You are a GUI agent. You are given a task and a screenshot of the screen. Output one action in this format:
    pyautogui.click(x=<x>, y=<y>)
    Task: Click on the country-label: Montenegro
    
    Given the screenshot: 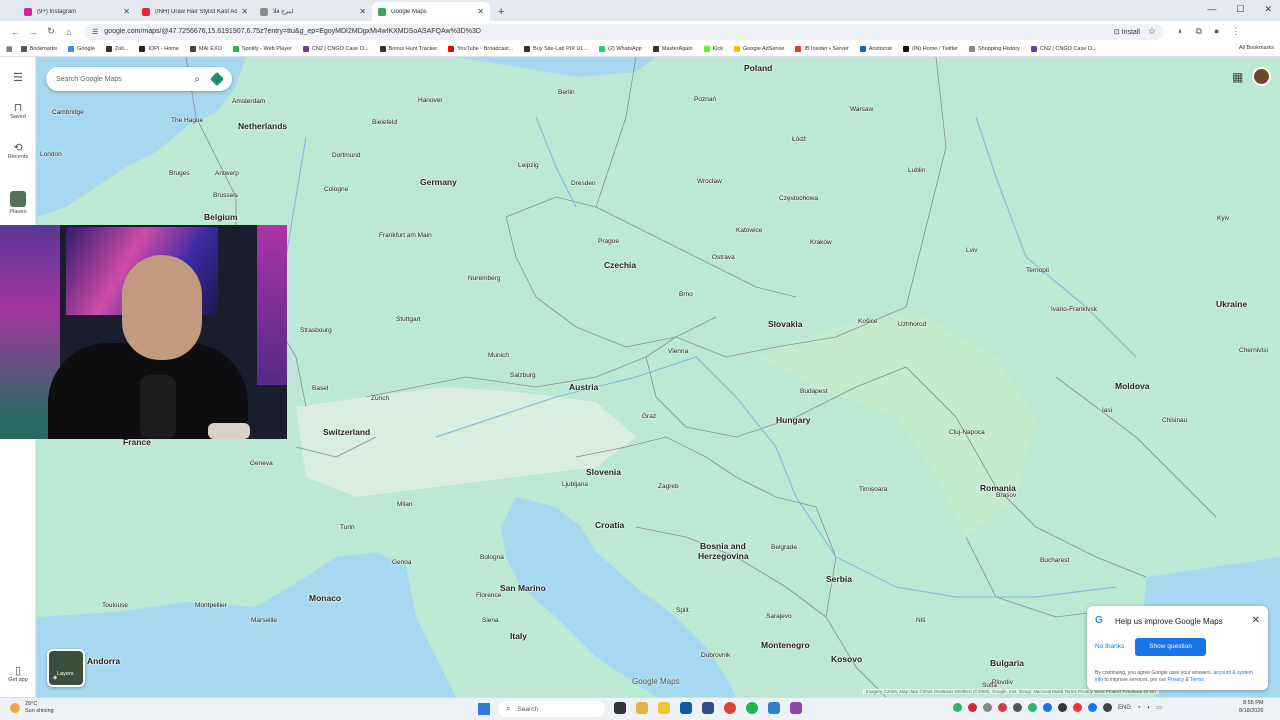 What is the action you would take?
    pyautogui.click(x=785, y=645)
    